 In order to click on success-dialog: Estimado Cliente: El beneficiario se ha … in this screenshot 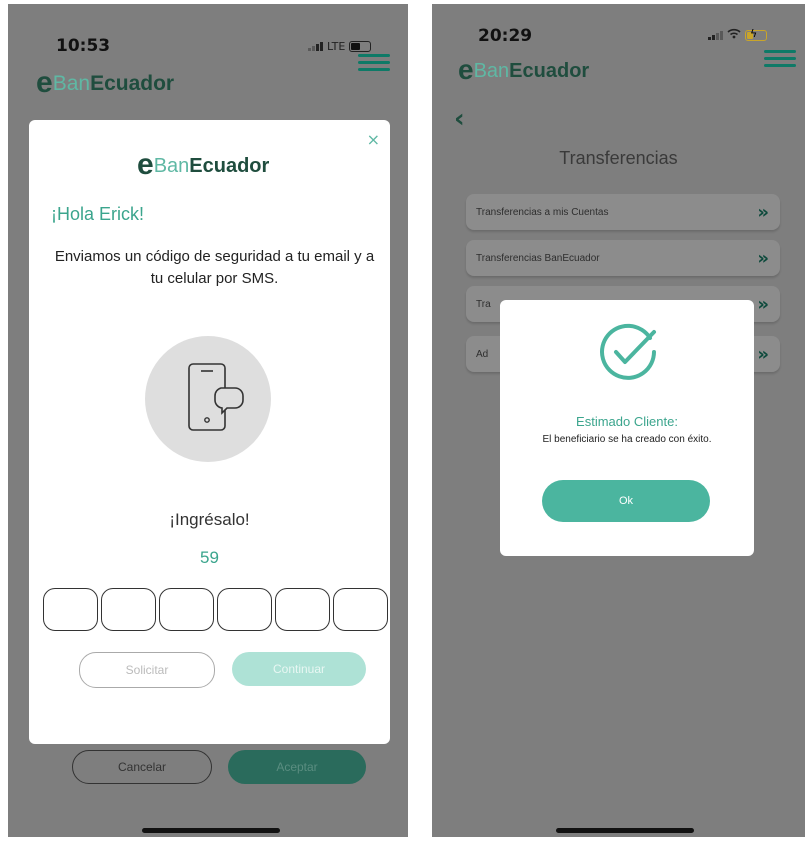, I will do `click(627, 428)`.